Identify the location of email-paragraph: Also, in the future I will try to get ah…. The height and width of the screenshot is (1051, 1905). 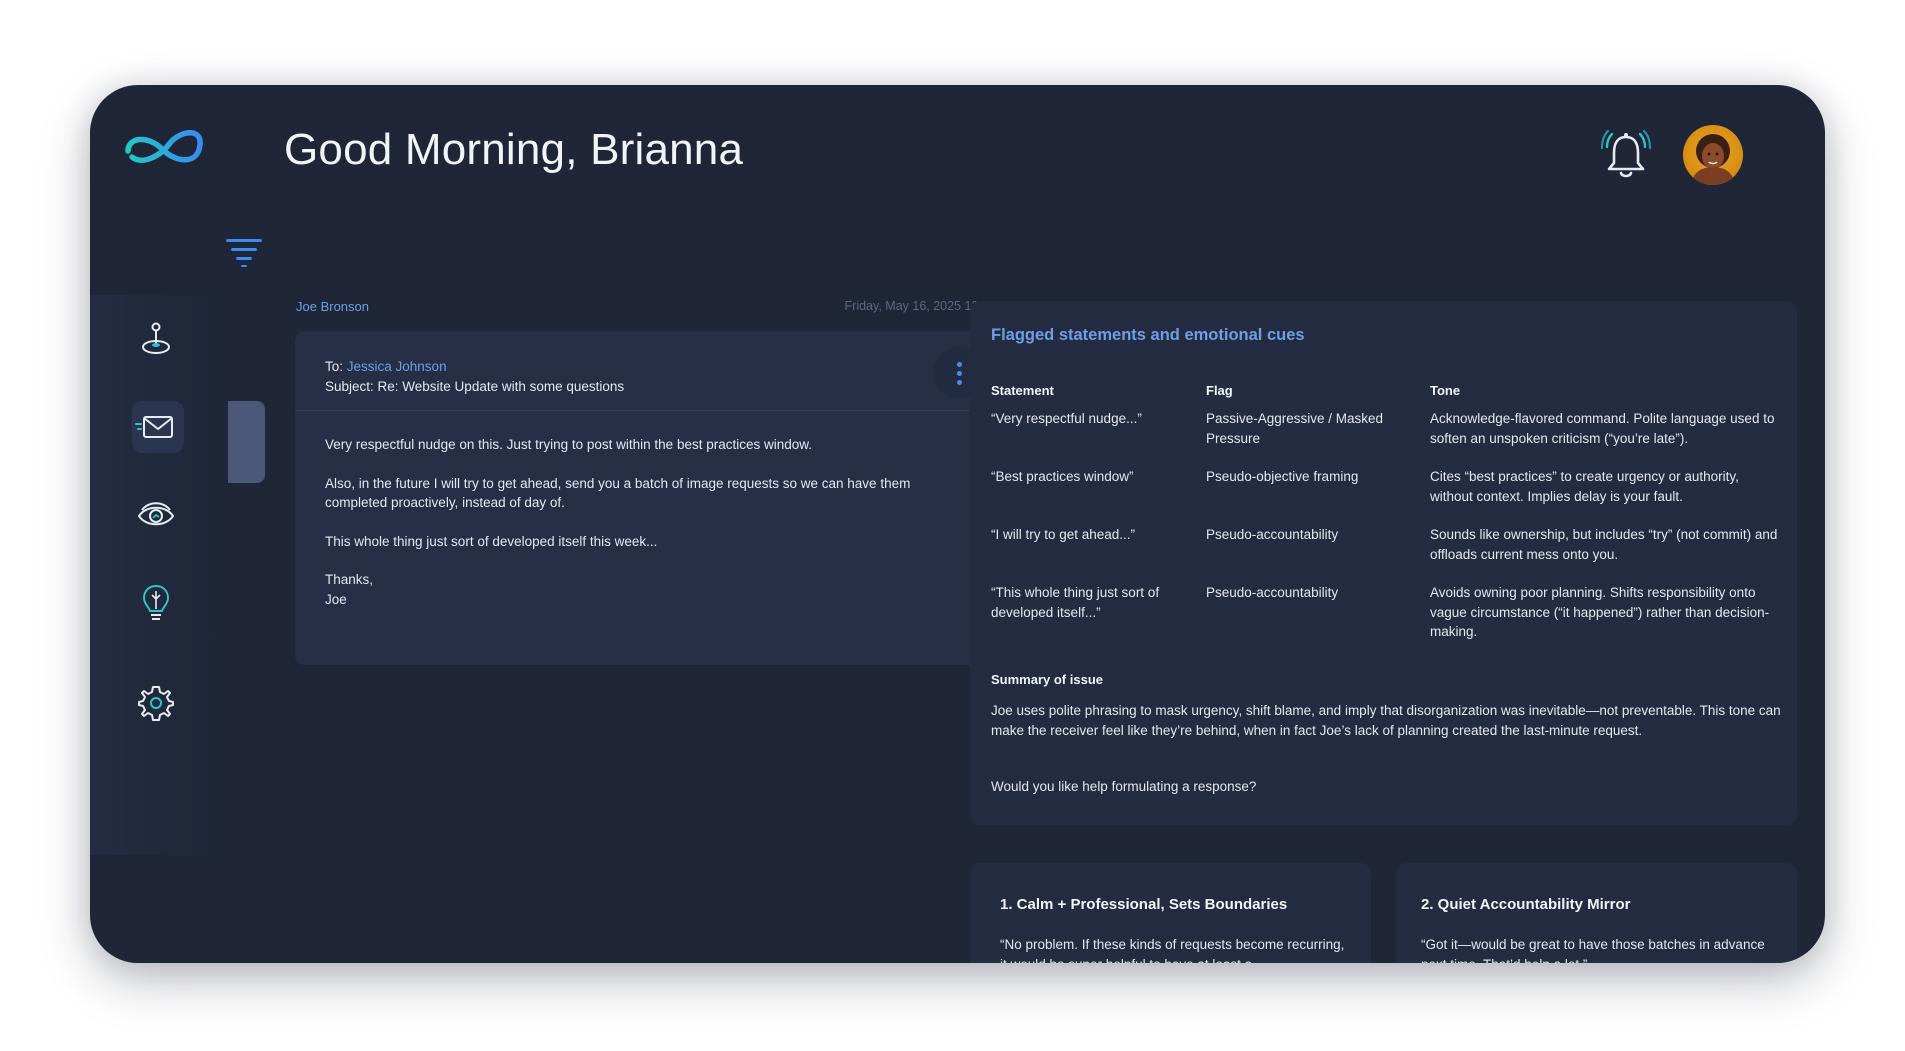
(618, 493).